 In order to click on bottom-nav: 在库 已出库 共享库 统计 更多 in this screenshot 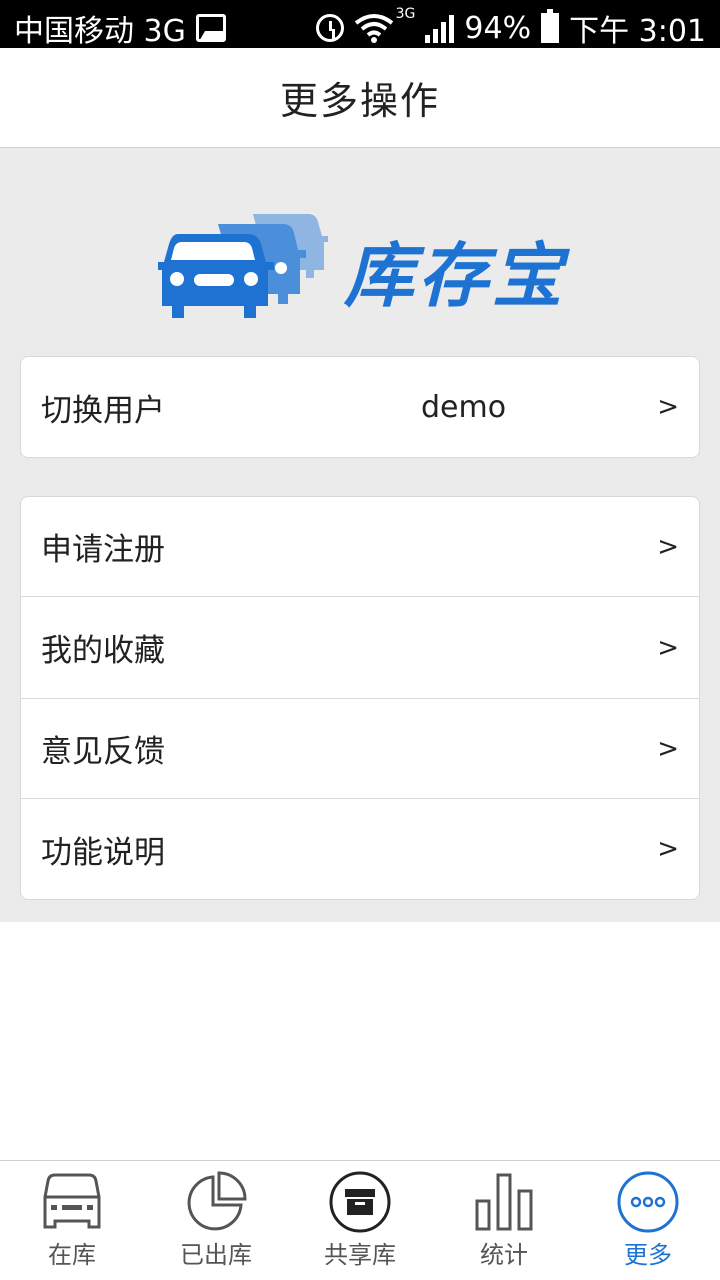, I will do `click(360, 1220)`.